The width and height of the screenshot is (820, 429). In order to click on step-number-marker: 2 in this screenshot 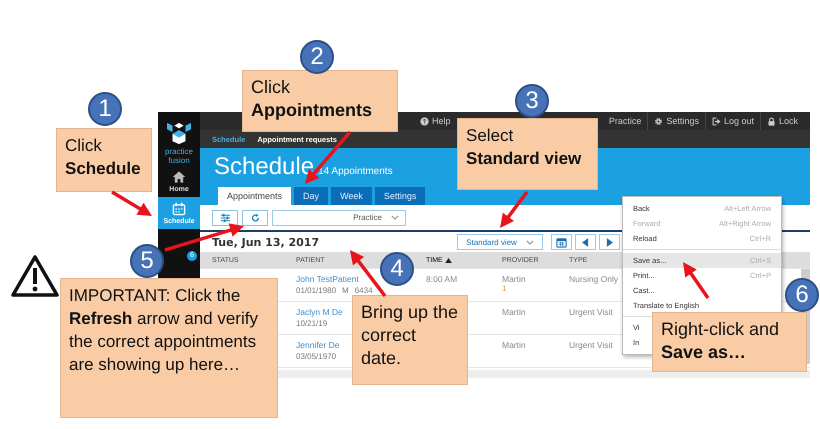, I will do `click(317, 57)`.